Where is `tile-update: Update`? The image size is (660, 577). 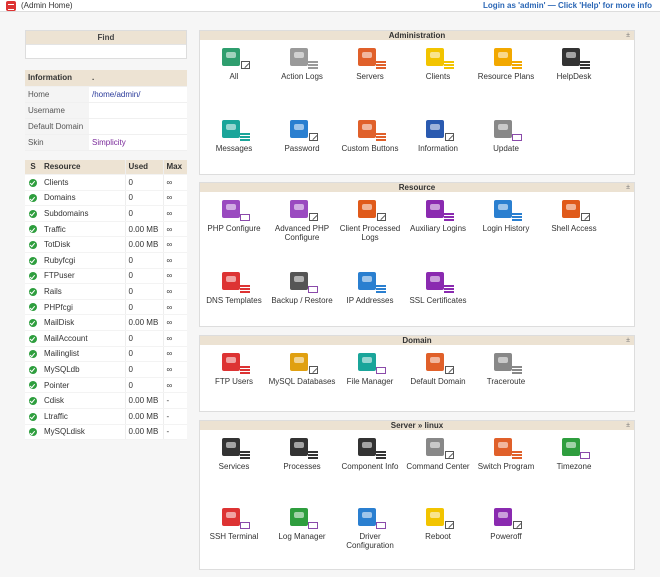 tile-update: Update is located at coordinates (506, 135).